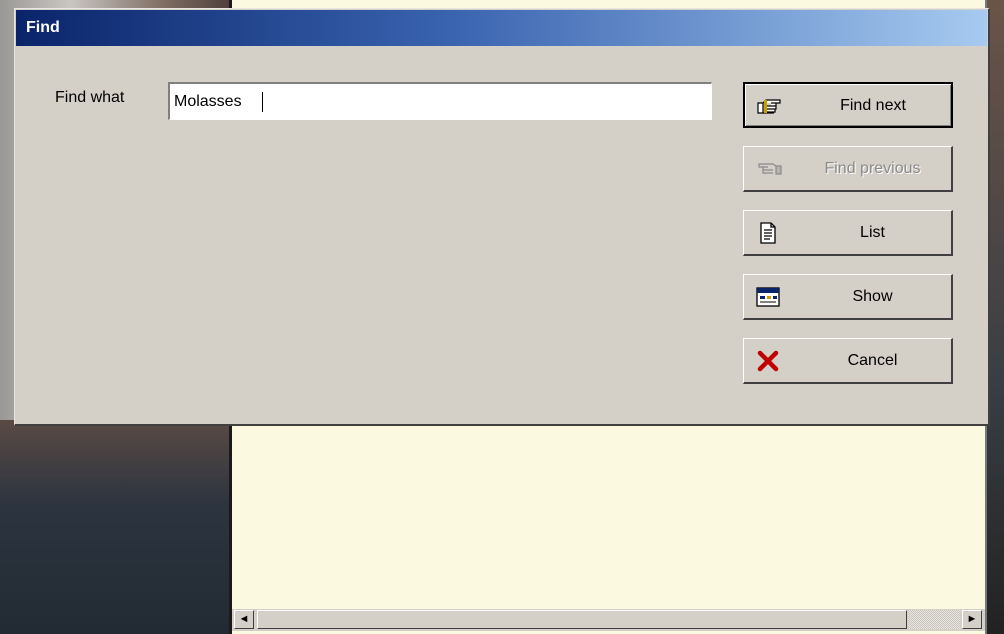 This screenshot has width=1004, height=634. Describe the element at coordinates (872, 232) in the screenshot. I see `list-label: List` at that location.